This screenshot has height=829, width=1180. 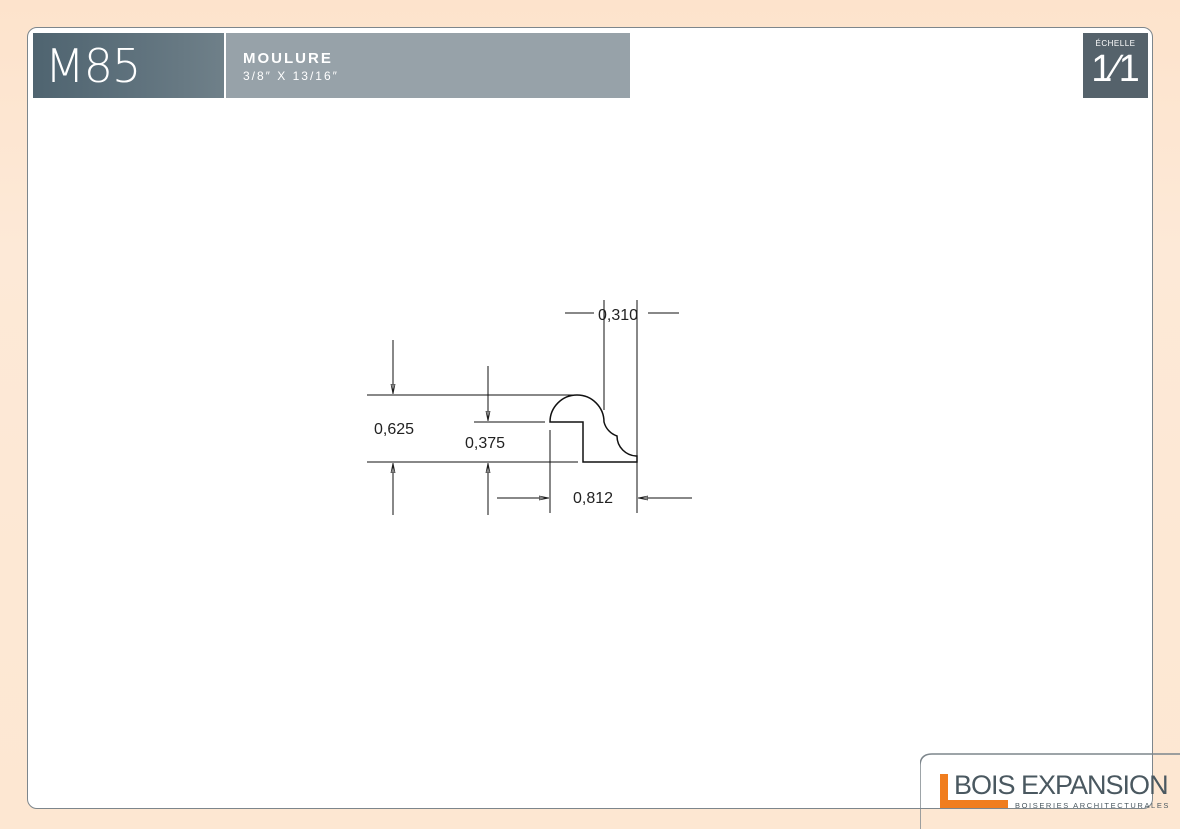 I want to click on extension-lines, so click(x=502, y=406).